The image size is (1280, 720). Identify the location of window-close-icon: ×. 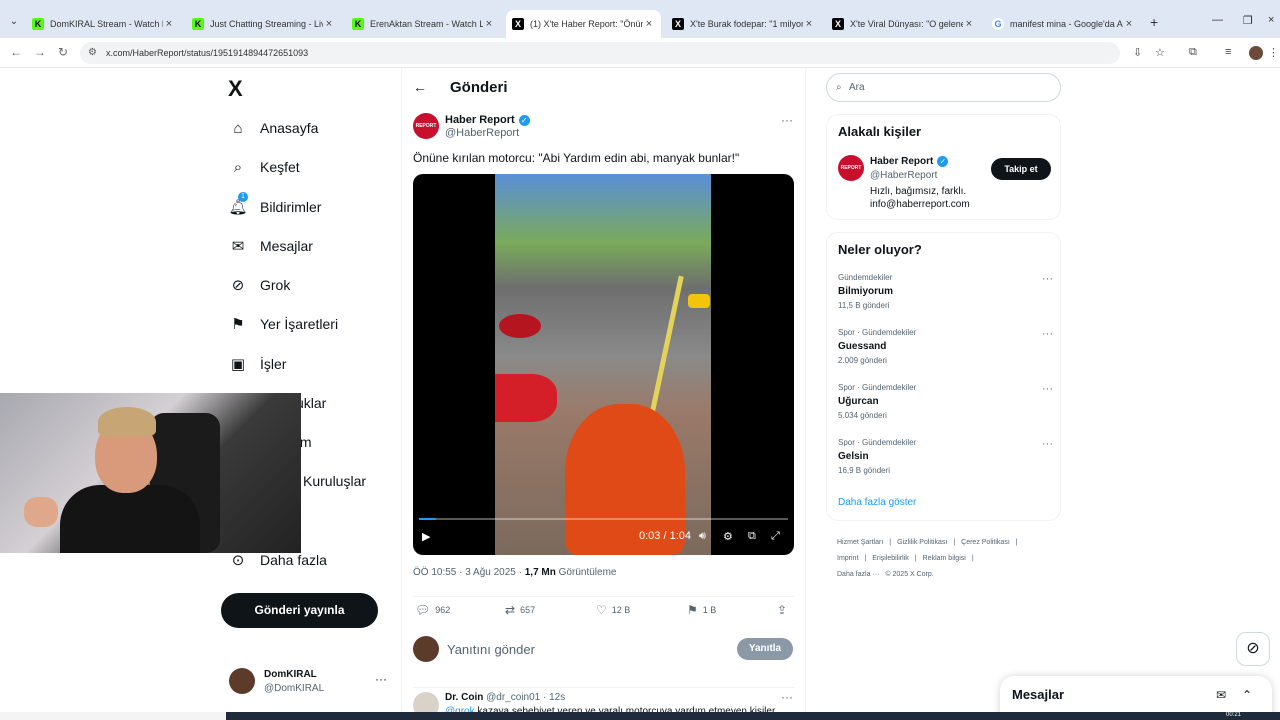
(1271, 20).